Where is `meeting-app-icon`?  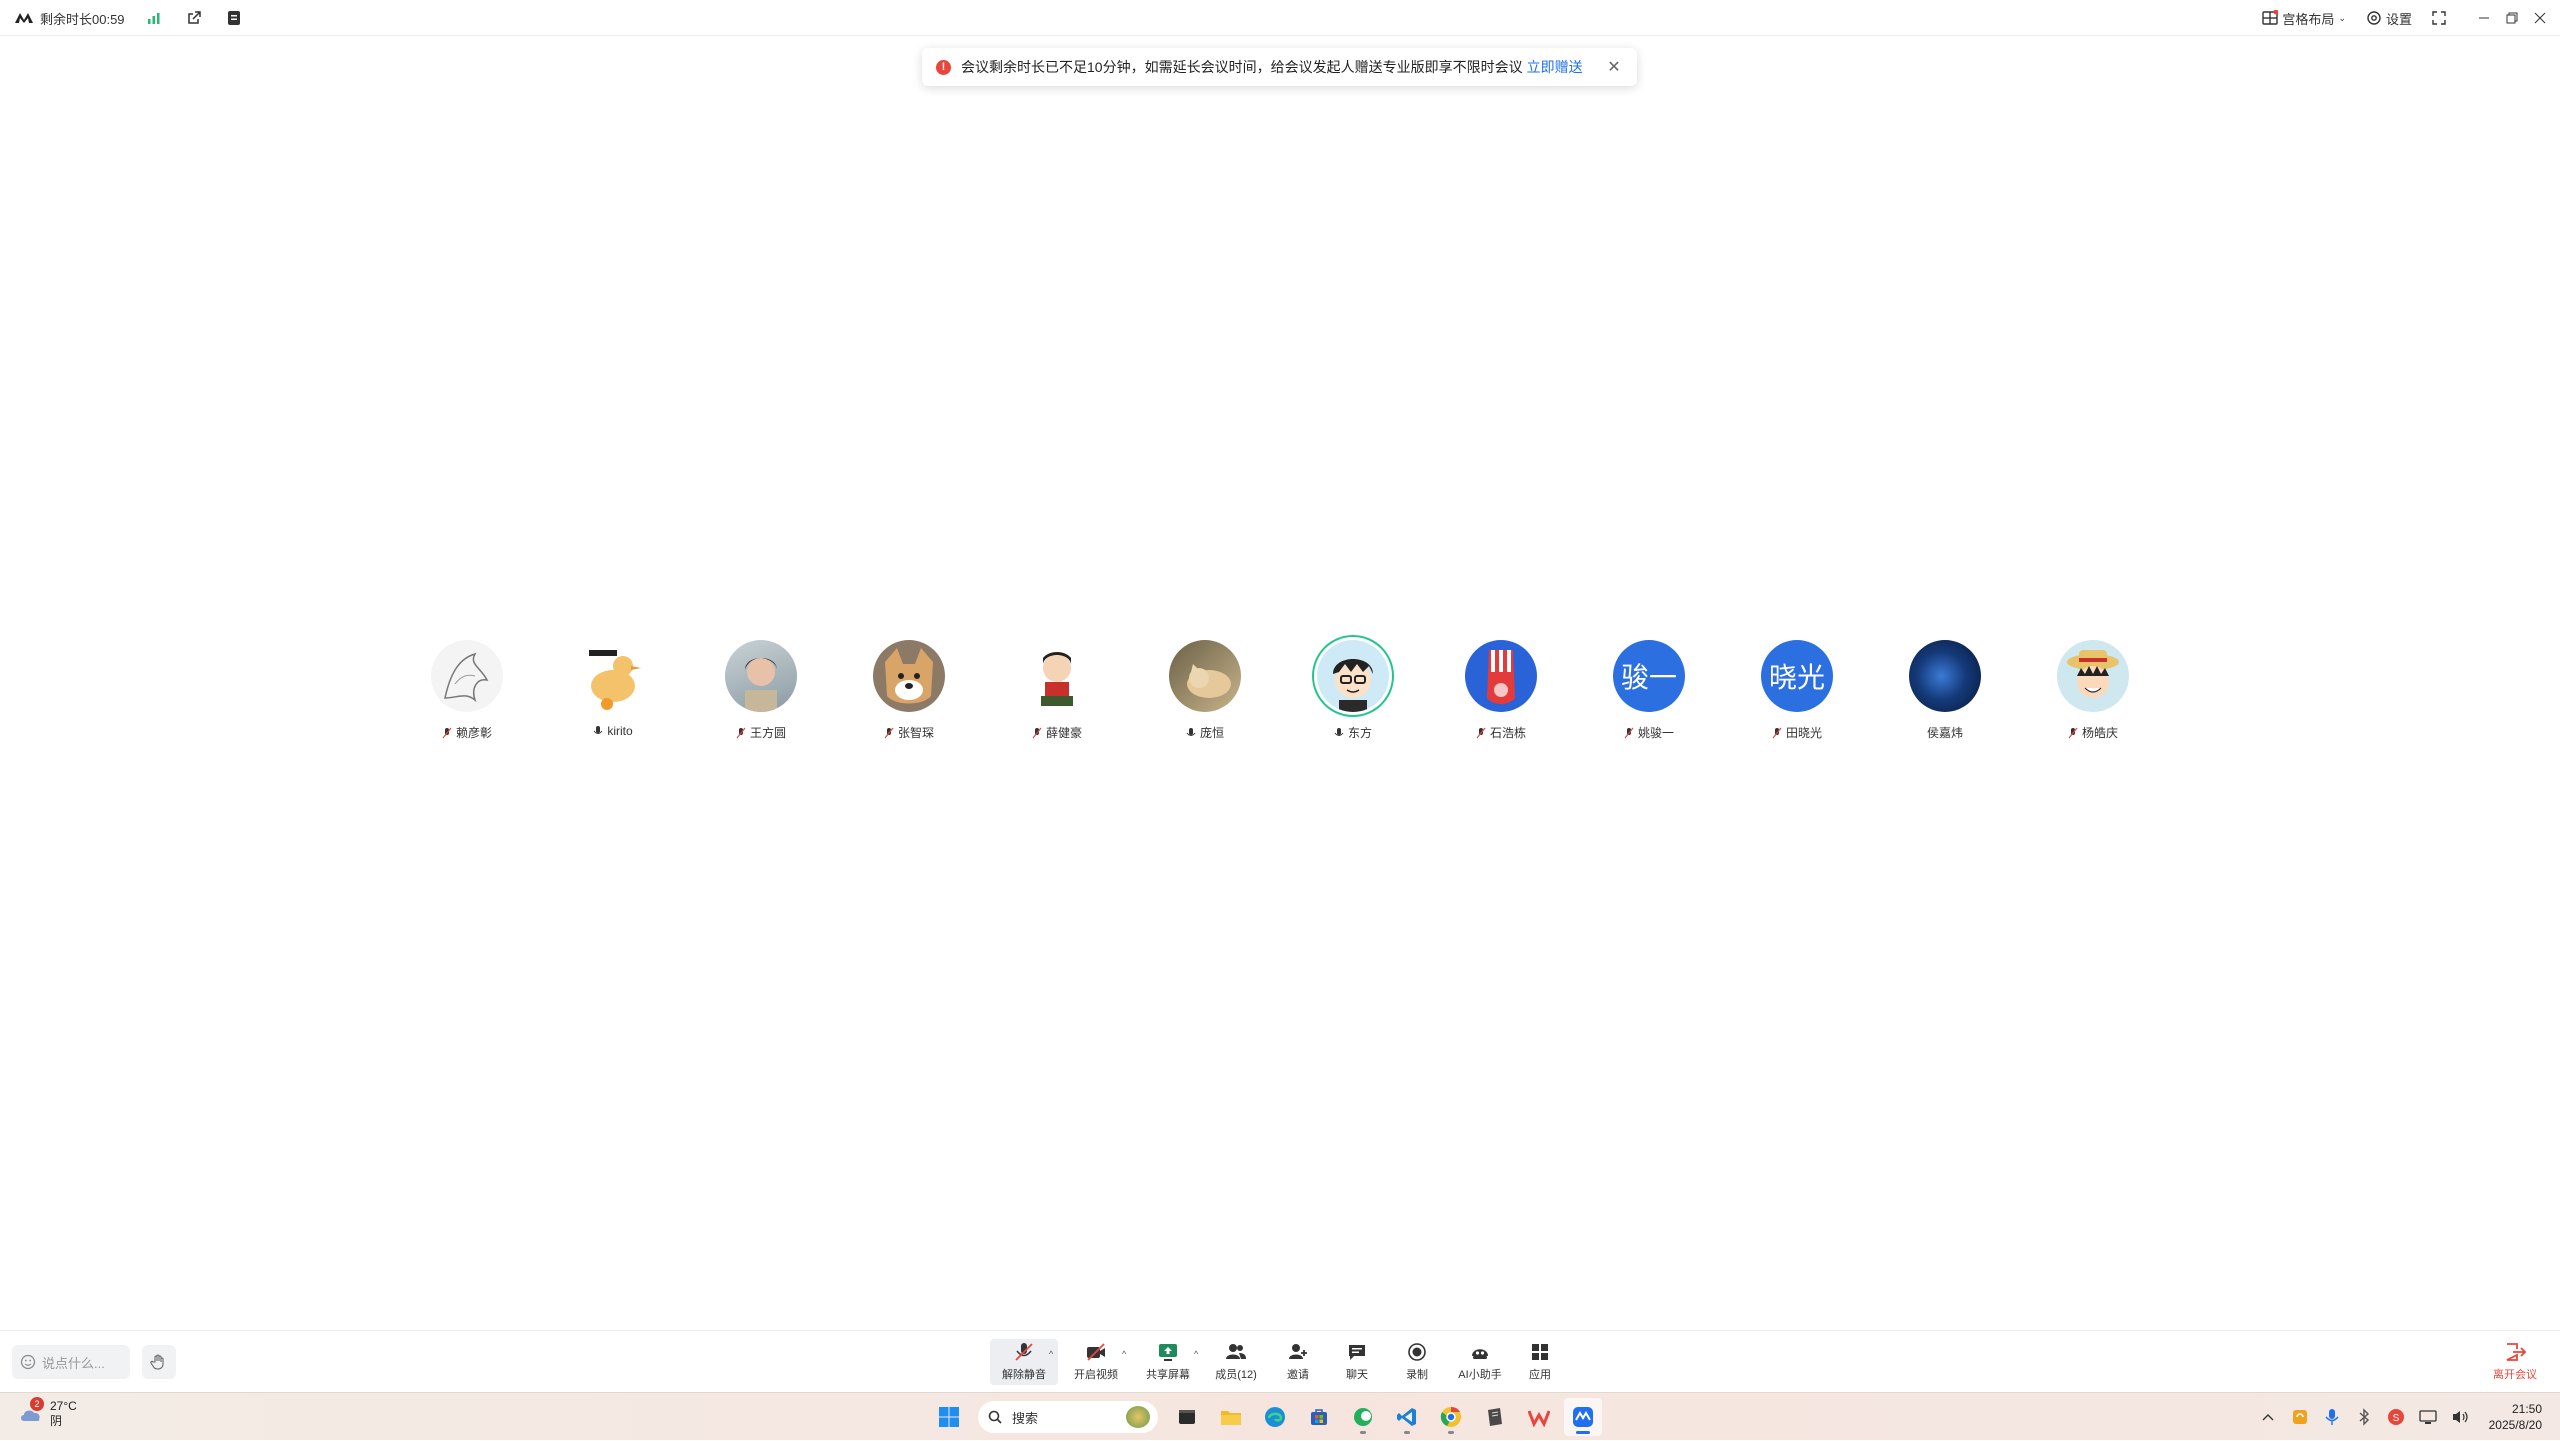
meeting-app-icon is located at coordinates (1583, 1417).